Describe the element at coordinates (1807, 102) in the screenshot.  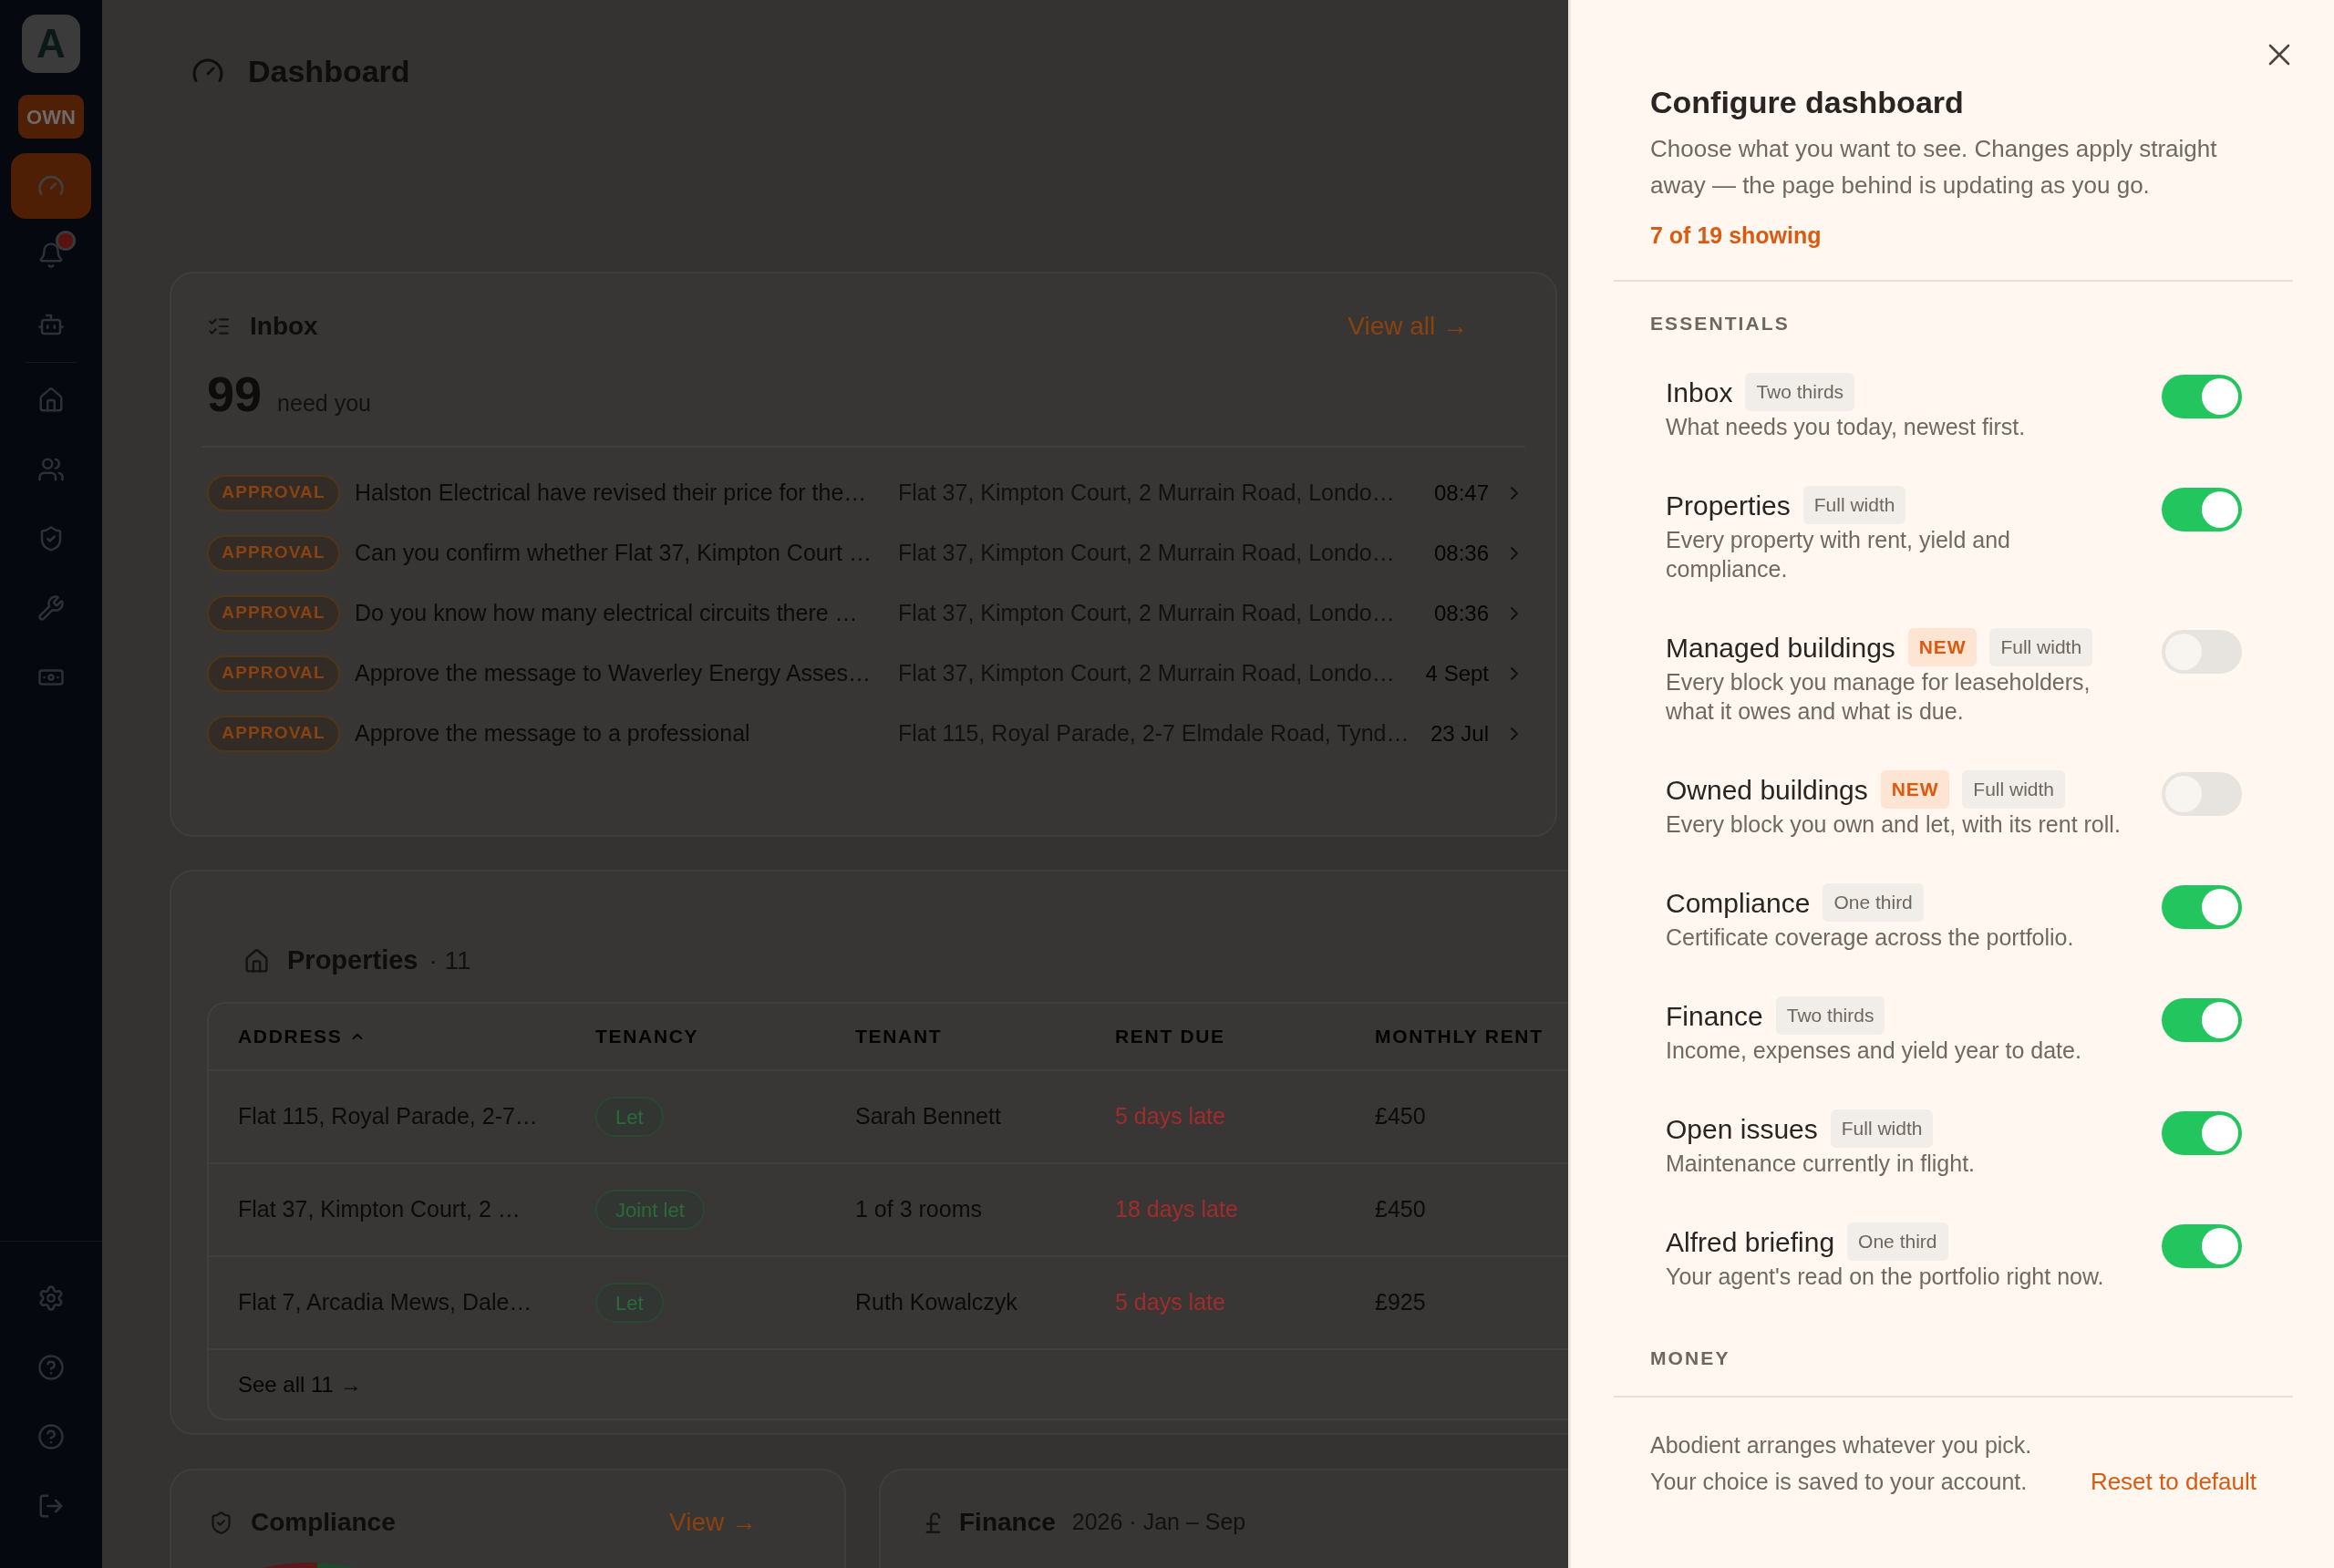
I see `panel-title: Configure dashboard` at that location.